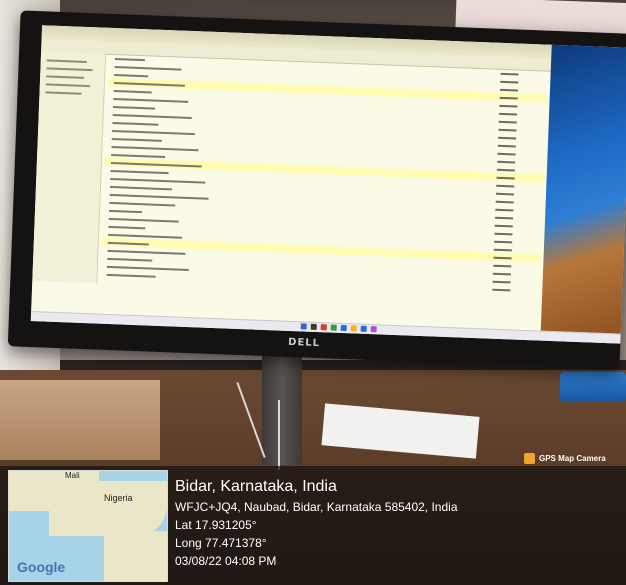 The width and height of the screenshot is (626, 585). I want to click on location-longitude: Long 77.471378°, so click(221, 543).